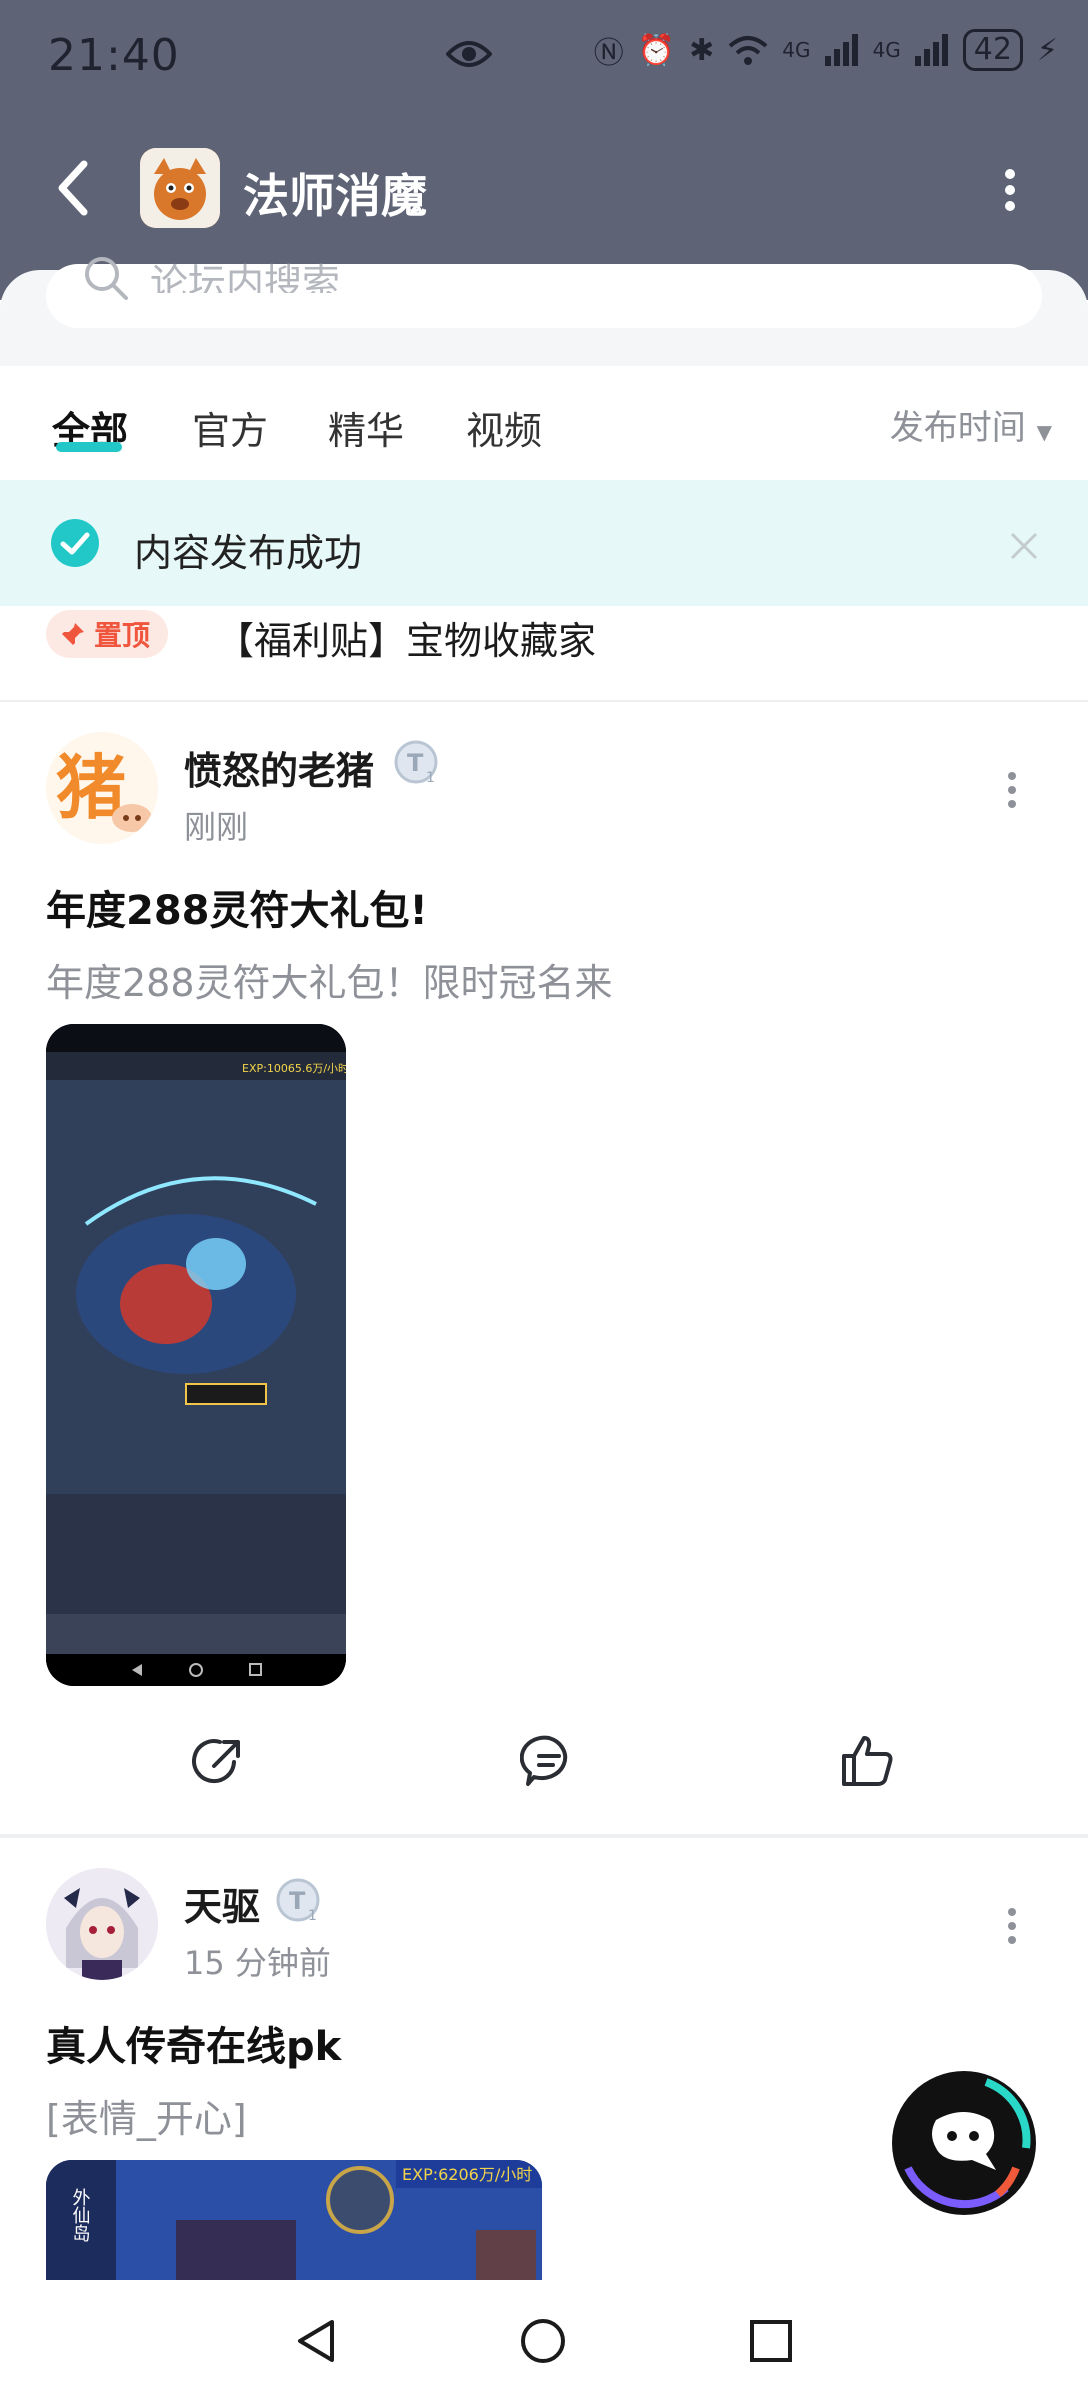  I want to click on pinned-badge: 置顶, so click(107, 634).